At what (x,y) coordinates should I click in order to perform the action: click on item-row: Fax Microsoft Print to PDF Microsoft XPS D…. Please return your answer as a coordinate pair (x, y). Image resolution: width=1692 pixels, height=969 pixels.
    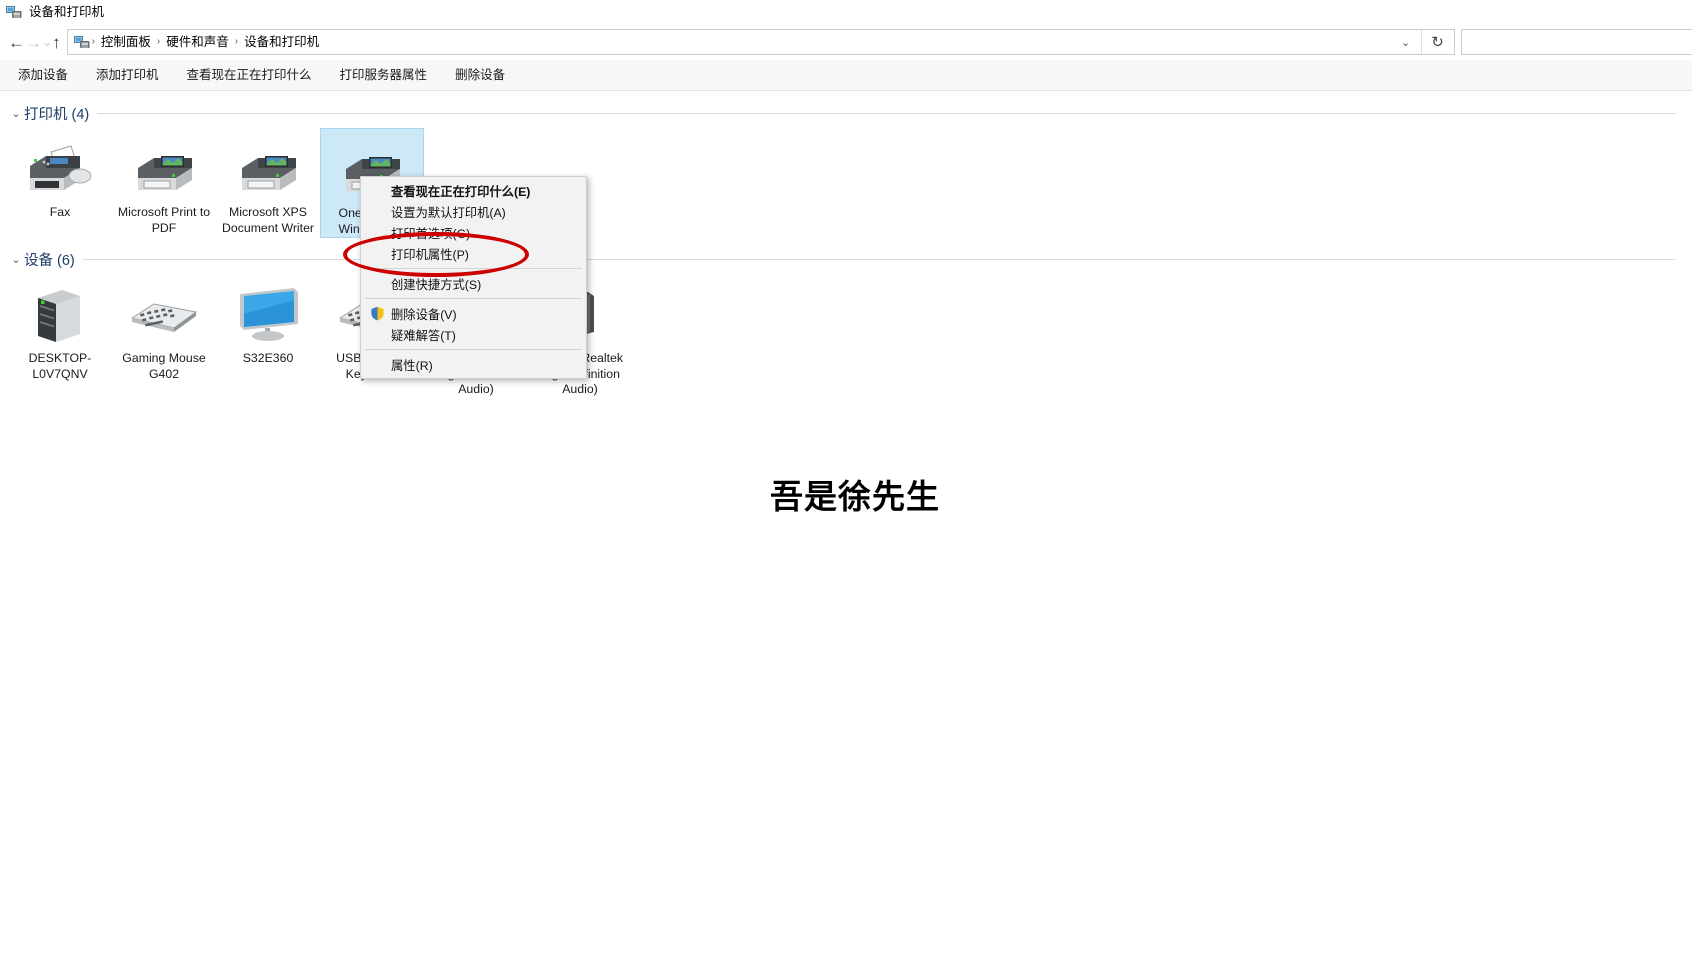
    Looking at the image, I should click on (850, 183).